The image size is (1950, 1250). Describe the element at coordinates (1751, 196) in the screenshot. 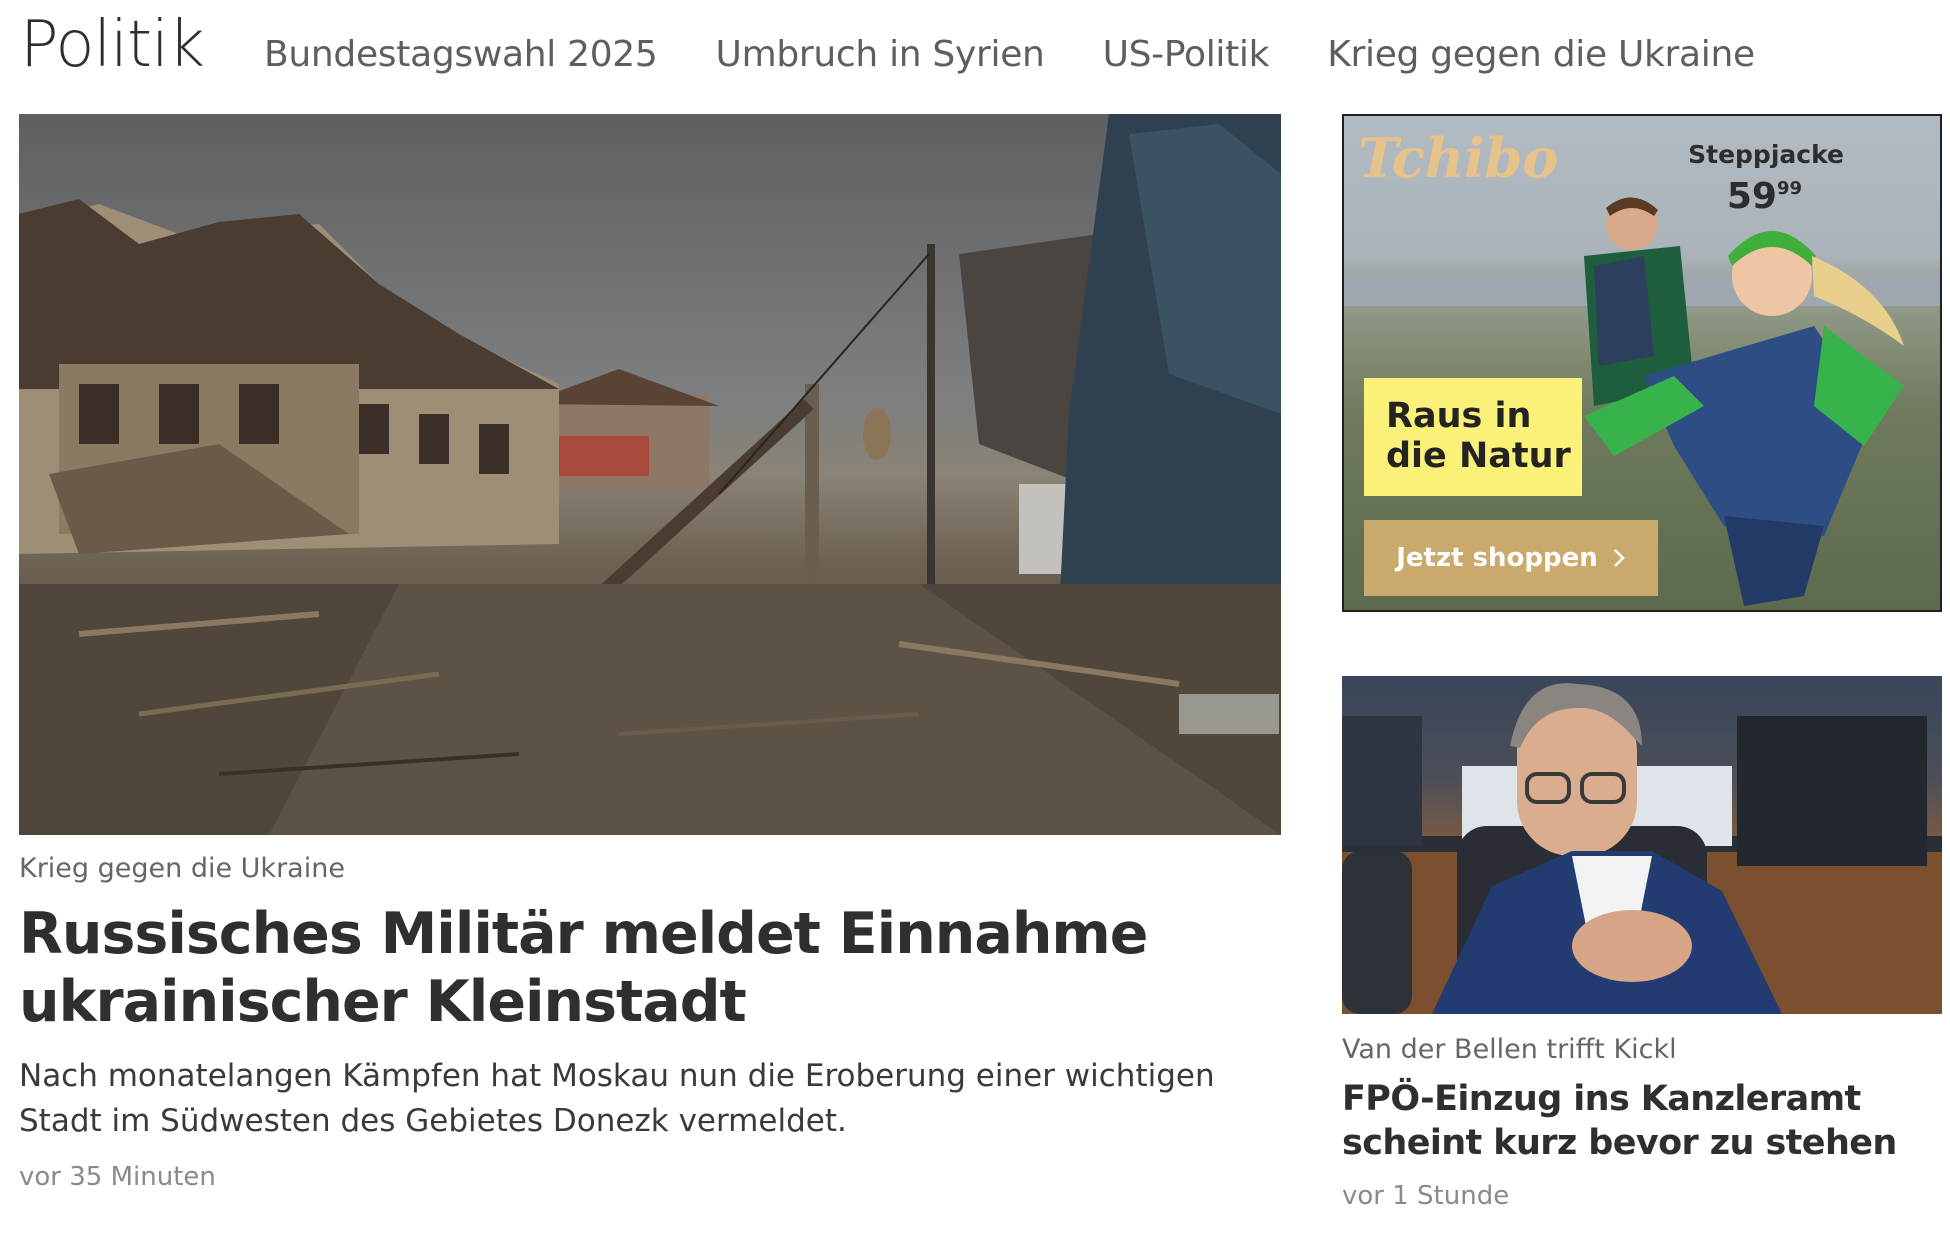

I see `ad-price-main: 59` at that location.